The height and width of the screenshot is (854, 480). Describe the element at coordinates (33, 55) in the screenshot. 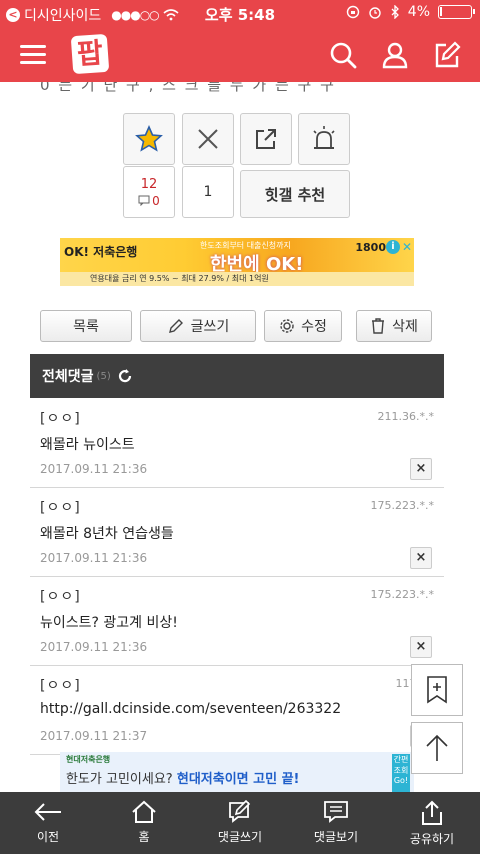

I see `menu-icon` at that location.